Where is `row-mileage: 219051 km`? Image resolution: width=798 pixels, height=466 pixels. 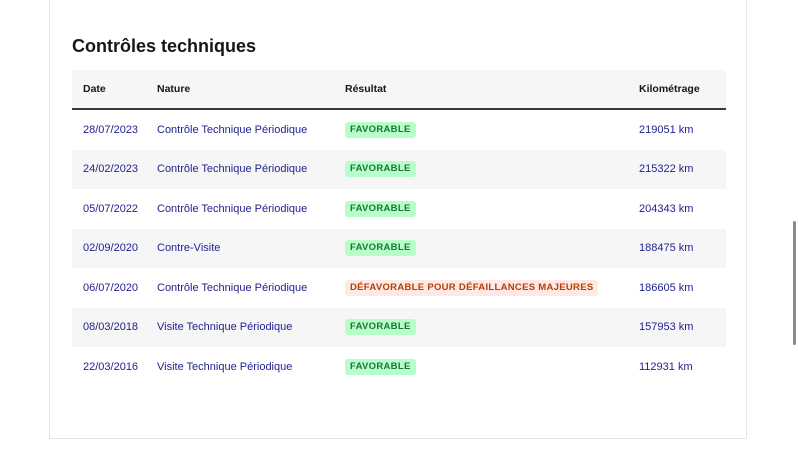 row-mileage: 219051 km is located at coordinates (666, 129).